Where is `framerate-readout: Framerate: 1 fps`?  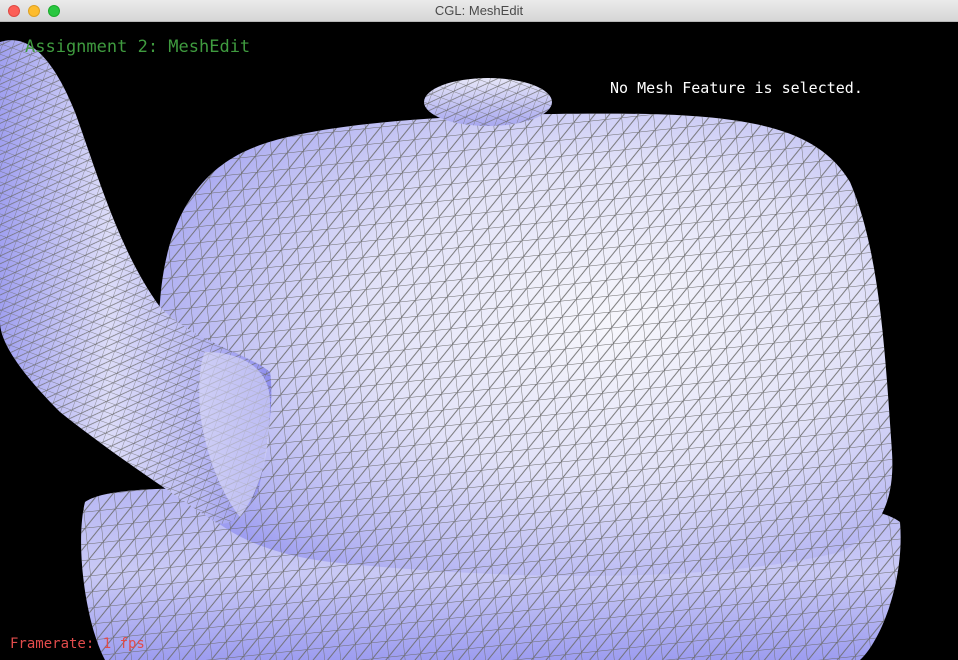
framerate-readout: Framerate: 1 fps is located at coordinates (77, 644).